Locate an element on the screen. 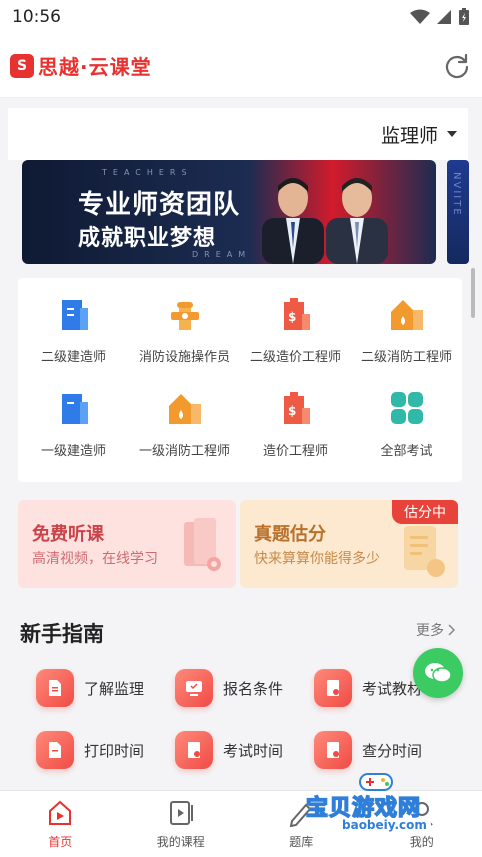 The height and width of the screenshot is (857, 482). guide-item: 打印时间 is located at coordinates (106, 750).